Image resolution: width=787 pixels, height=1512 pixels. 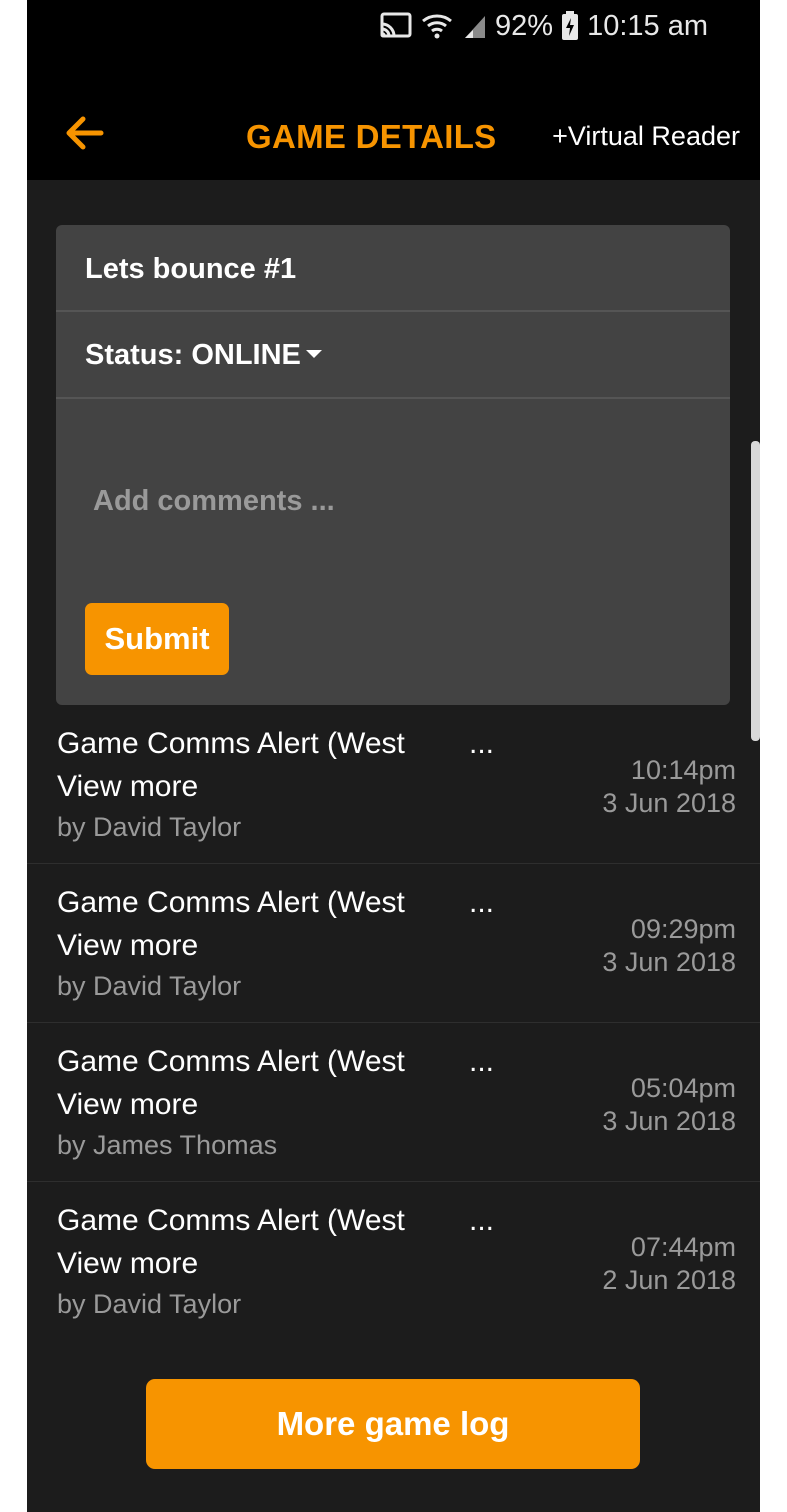 What do you see at coordinates (193, 355) in the screenshot?
I see `status-label: Status: ONLINE` at bounding box center [193, 355].